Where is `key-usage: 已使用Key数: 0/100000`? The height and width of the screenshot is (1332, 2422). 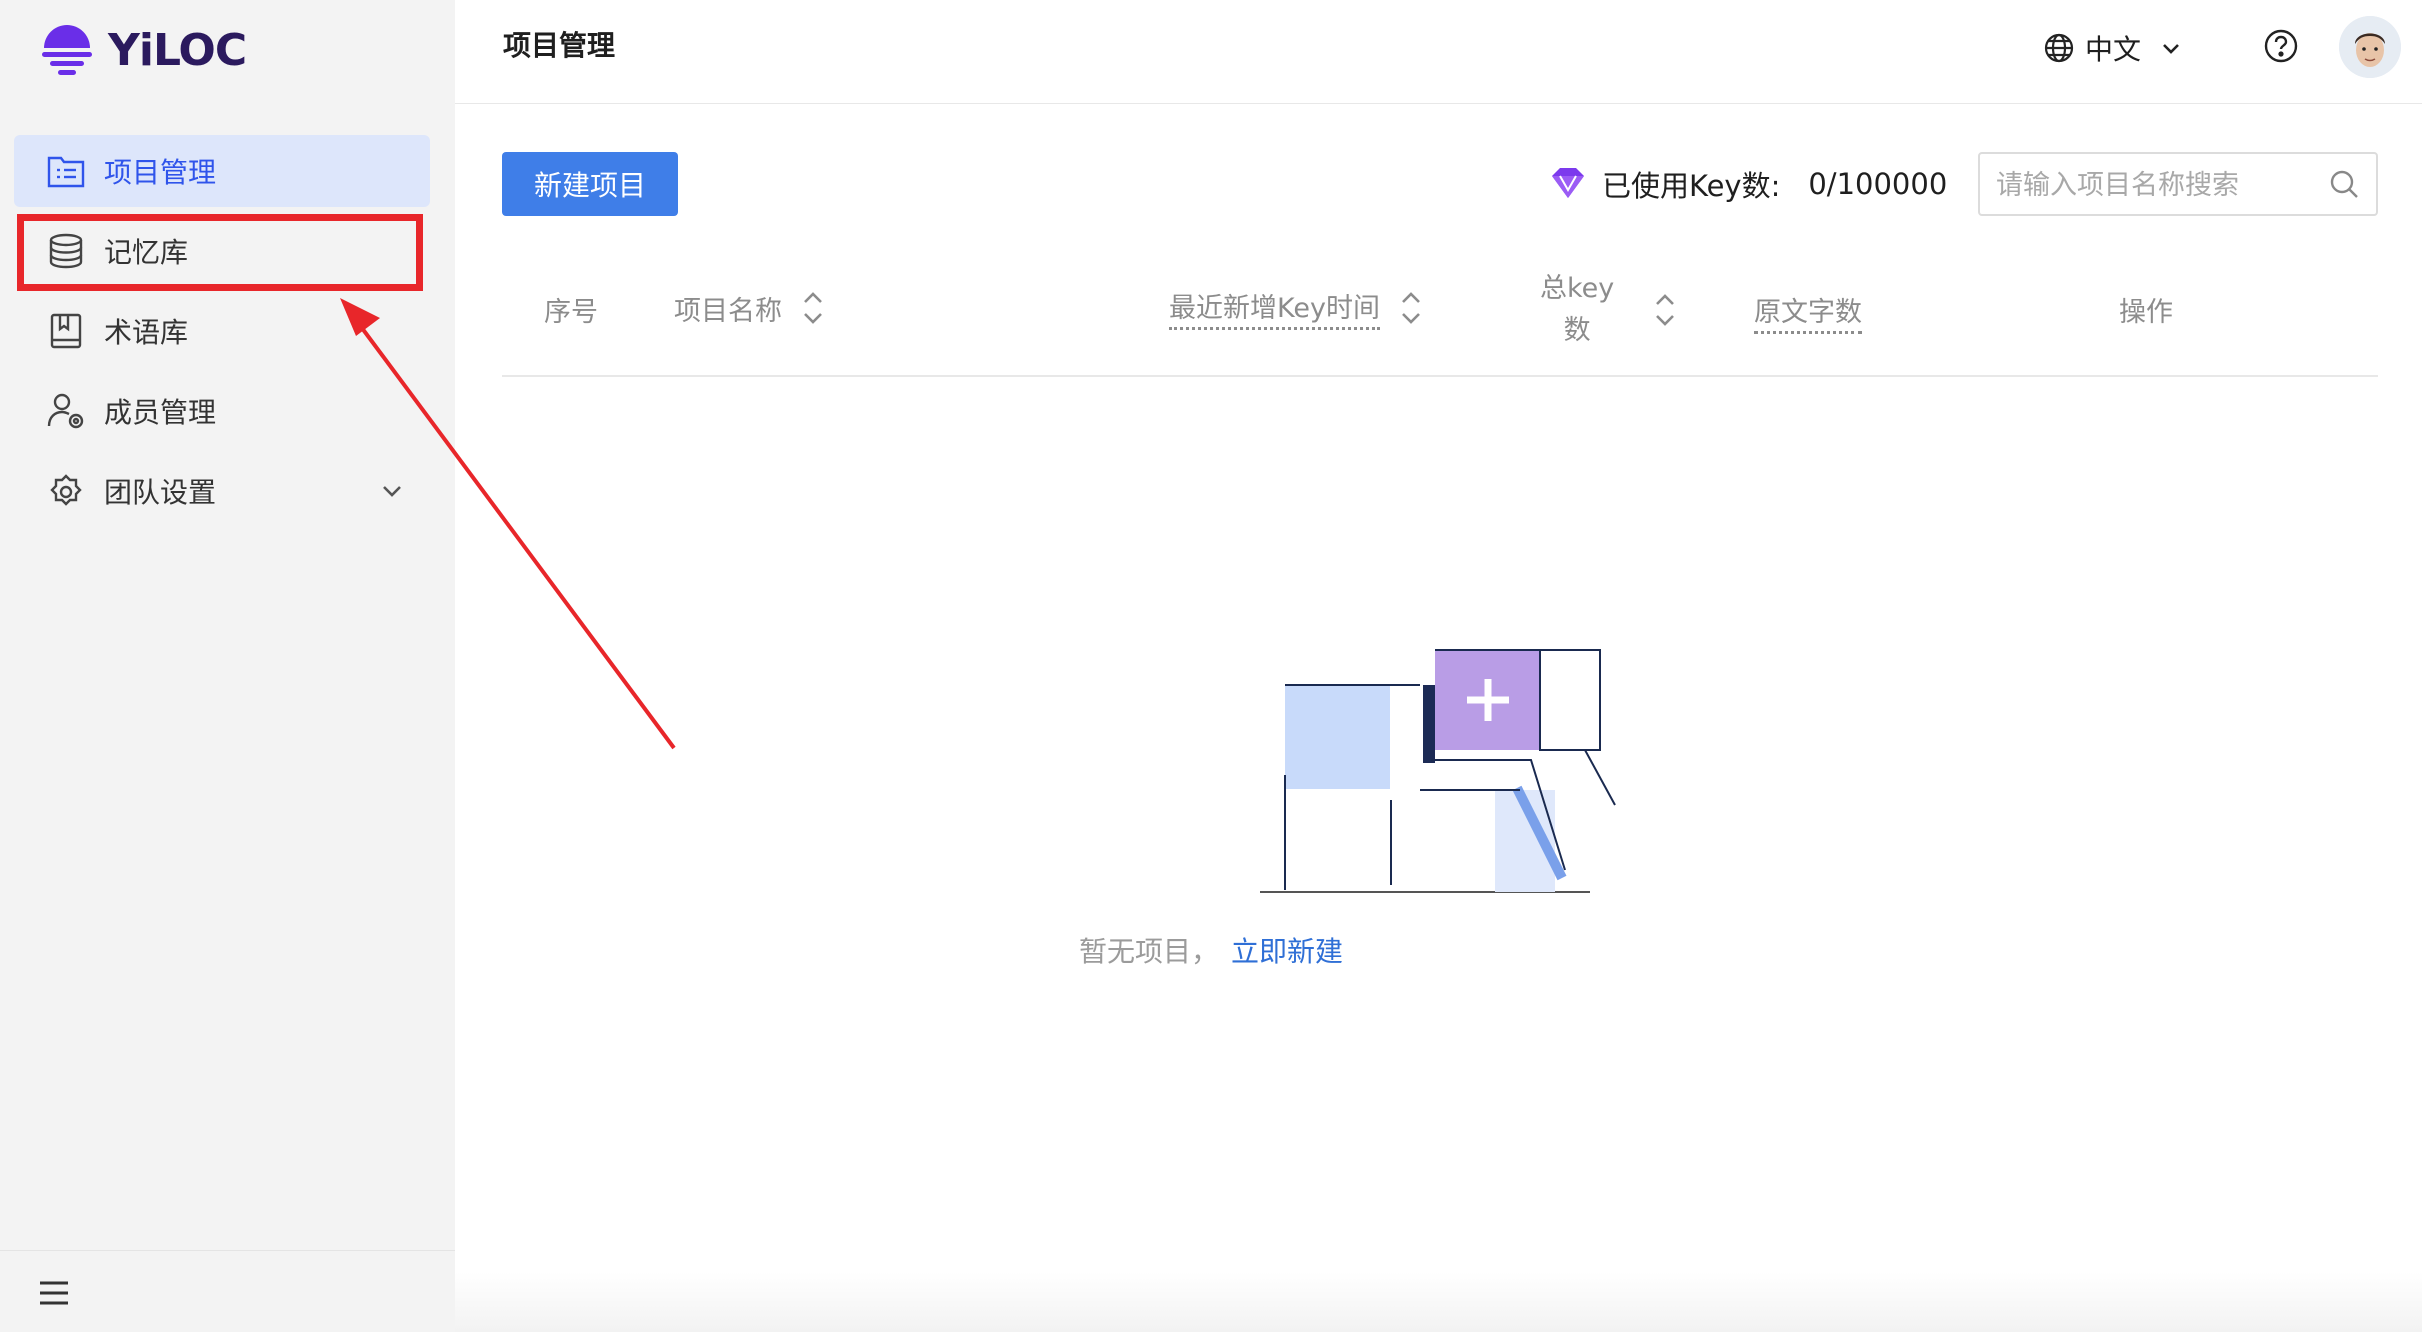 key-usage: 已使用Key数: 0/100000 is located at coordinates (1747, 184).